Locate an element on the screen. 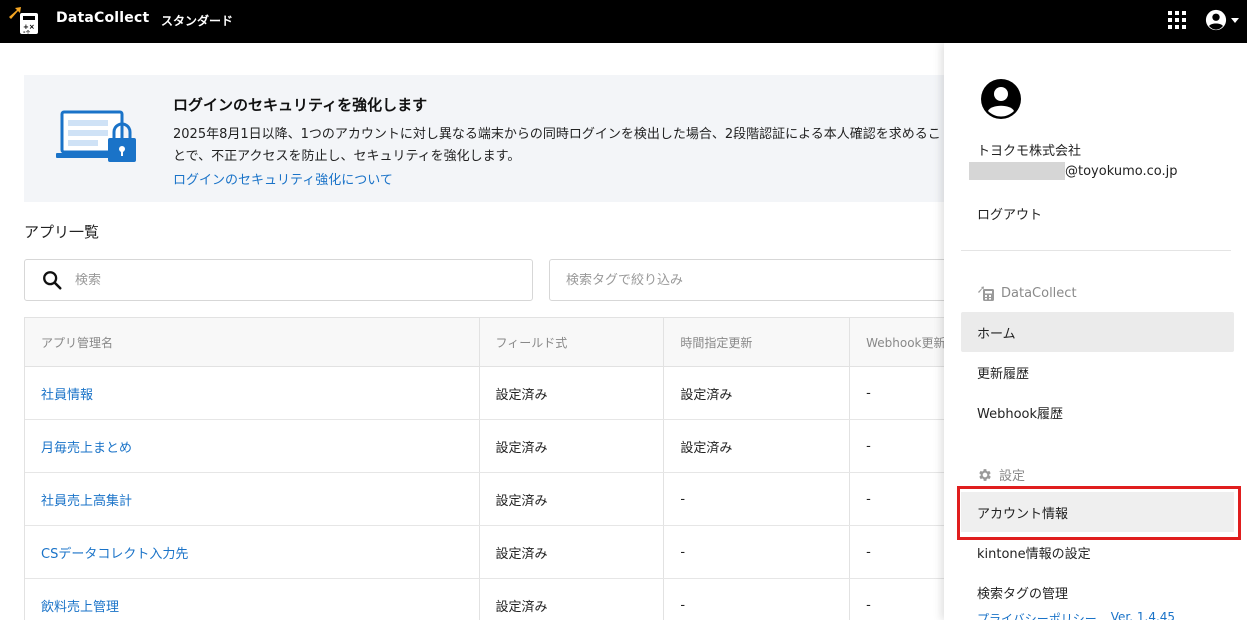  security-info-link: ログインのセキュリティ強化について is located at coordinates (283, 178).